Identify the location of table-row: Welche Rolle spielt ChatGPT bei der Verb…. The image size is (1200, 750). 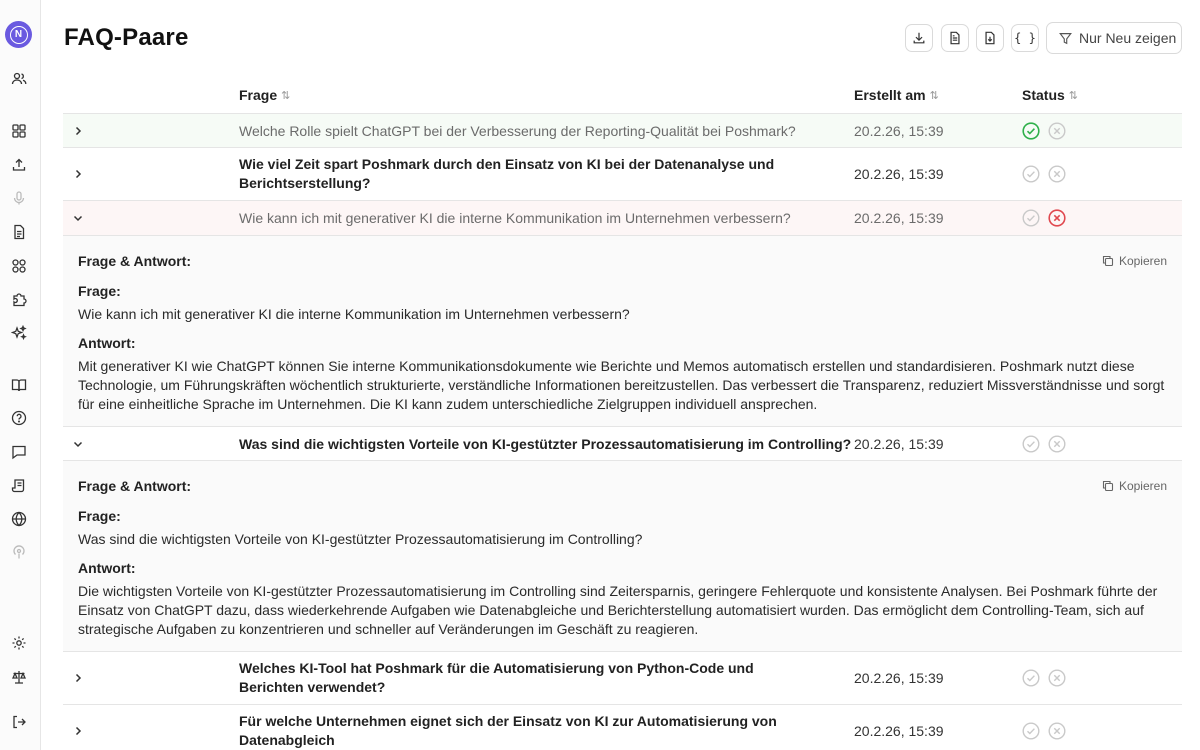
(622, 131).